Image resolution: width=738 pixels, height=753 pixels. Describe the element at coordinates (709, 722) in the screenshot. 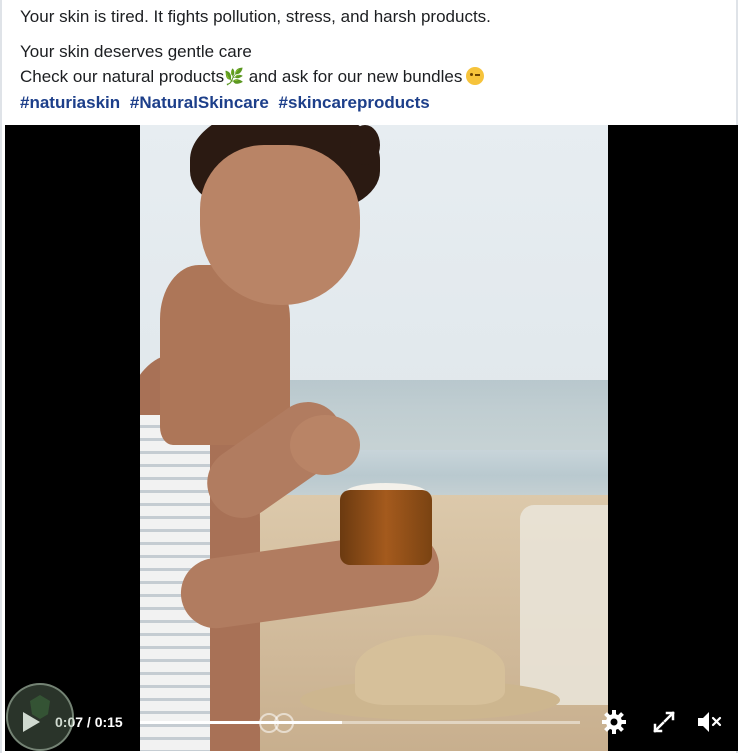

I see `muted-speaker-icon` at that location.